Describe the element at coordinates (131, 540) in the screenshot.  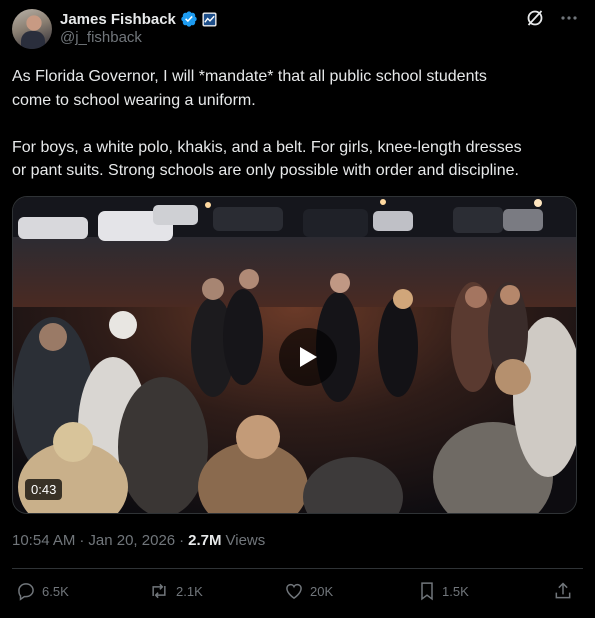
I see `tweet-date: Jan 20, 2026` at that location.